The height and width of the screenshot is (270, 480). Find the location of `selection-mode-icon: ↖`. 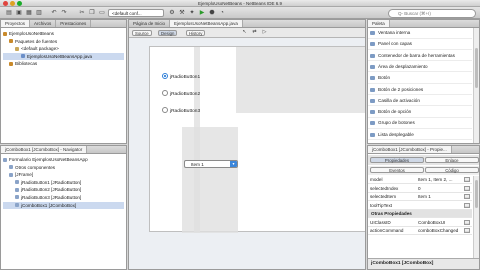

selection-mode-icon: ↖ is located at coordinates (244, 32).